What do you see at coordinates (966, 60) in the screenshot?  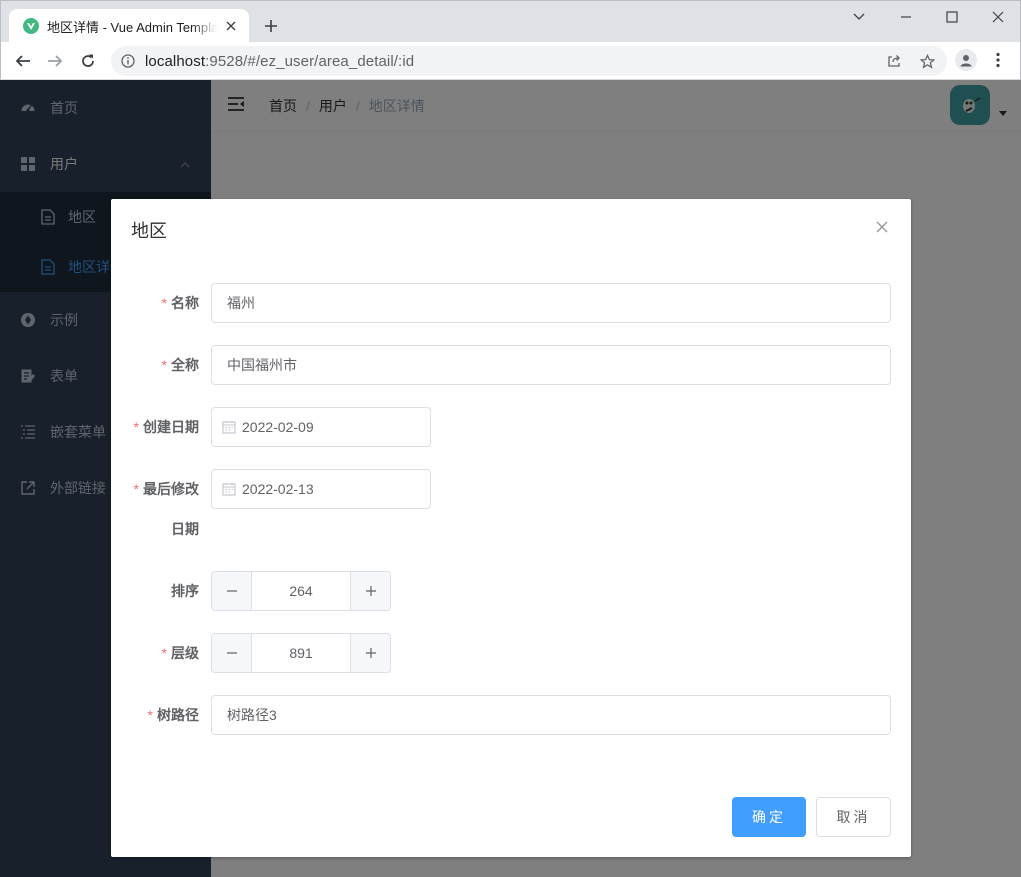 I see `profile-avatar-icon` at bounding box center [966, 60].